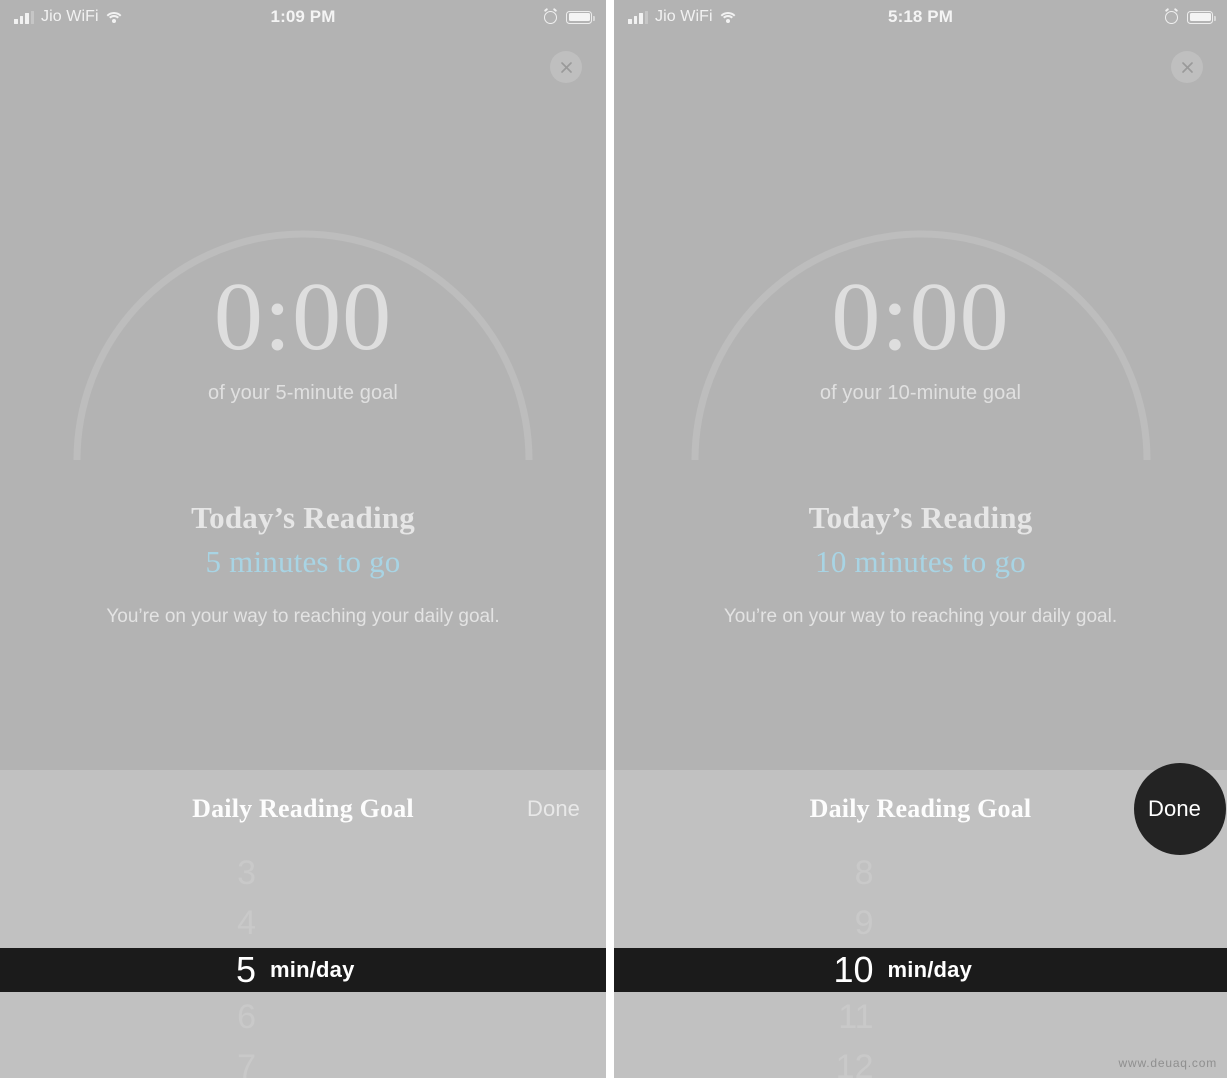 This screenshot has height=1078, width=1227. I want to click on picker-option-value: 3, so click(246, 872).